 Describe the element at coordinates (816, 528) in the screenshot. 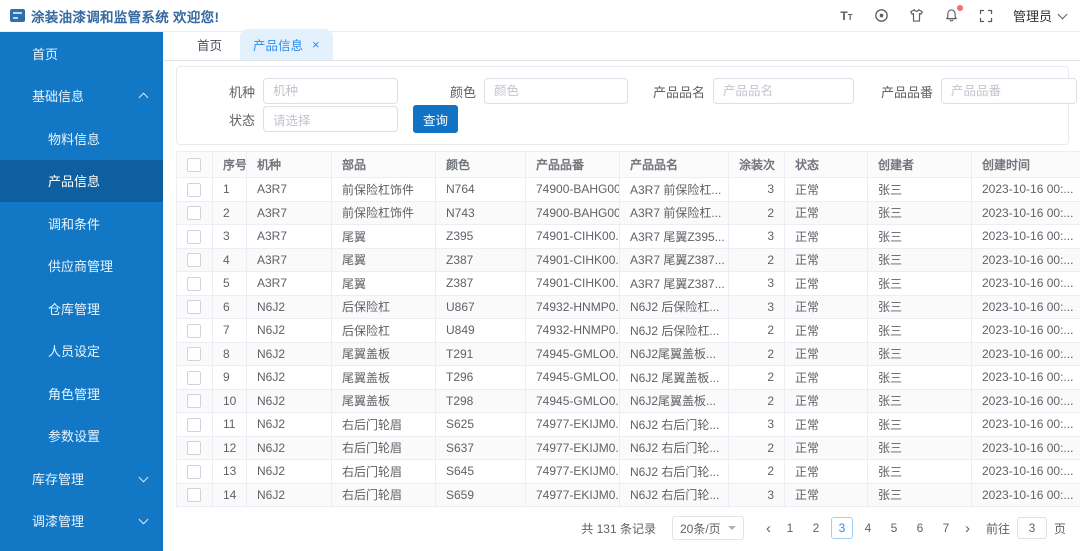

I see `page-number-2: 2` at that location.